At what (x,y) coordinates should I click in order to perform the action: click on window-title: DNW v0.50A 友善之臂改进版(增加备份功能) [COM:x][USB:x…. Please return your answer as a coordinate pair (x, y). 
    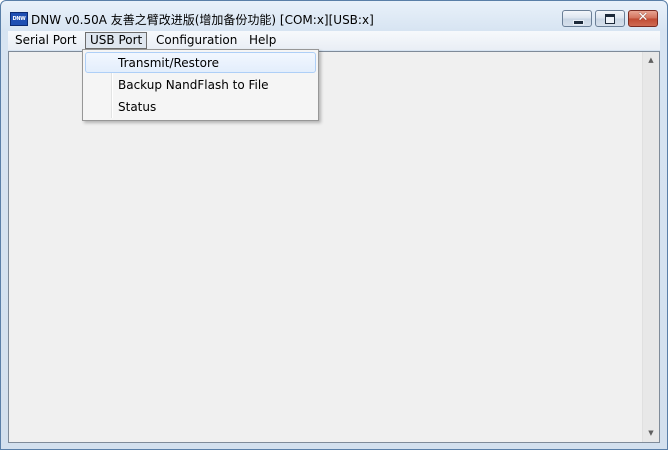
    Looking at the image, I should click on (202, 20).